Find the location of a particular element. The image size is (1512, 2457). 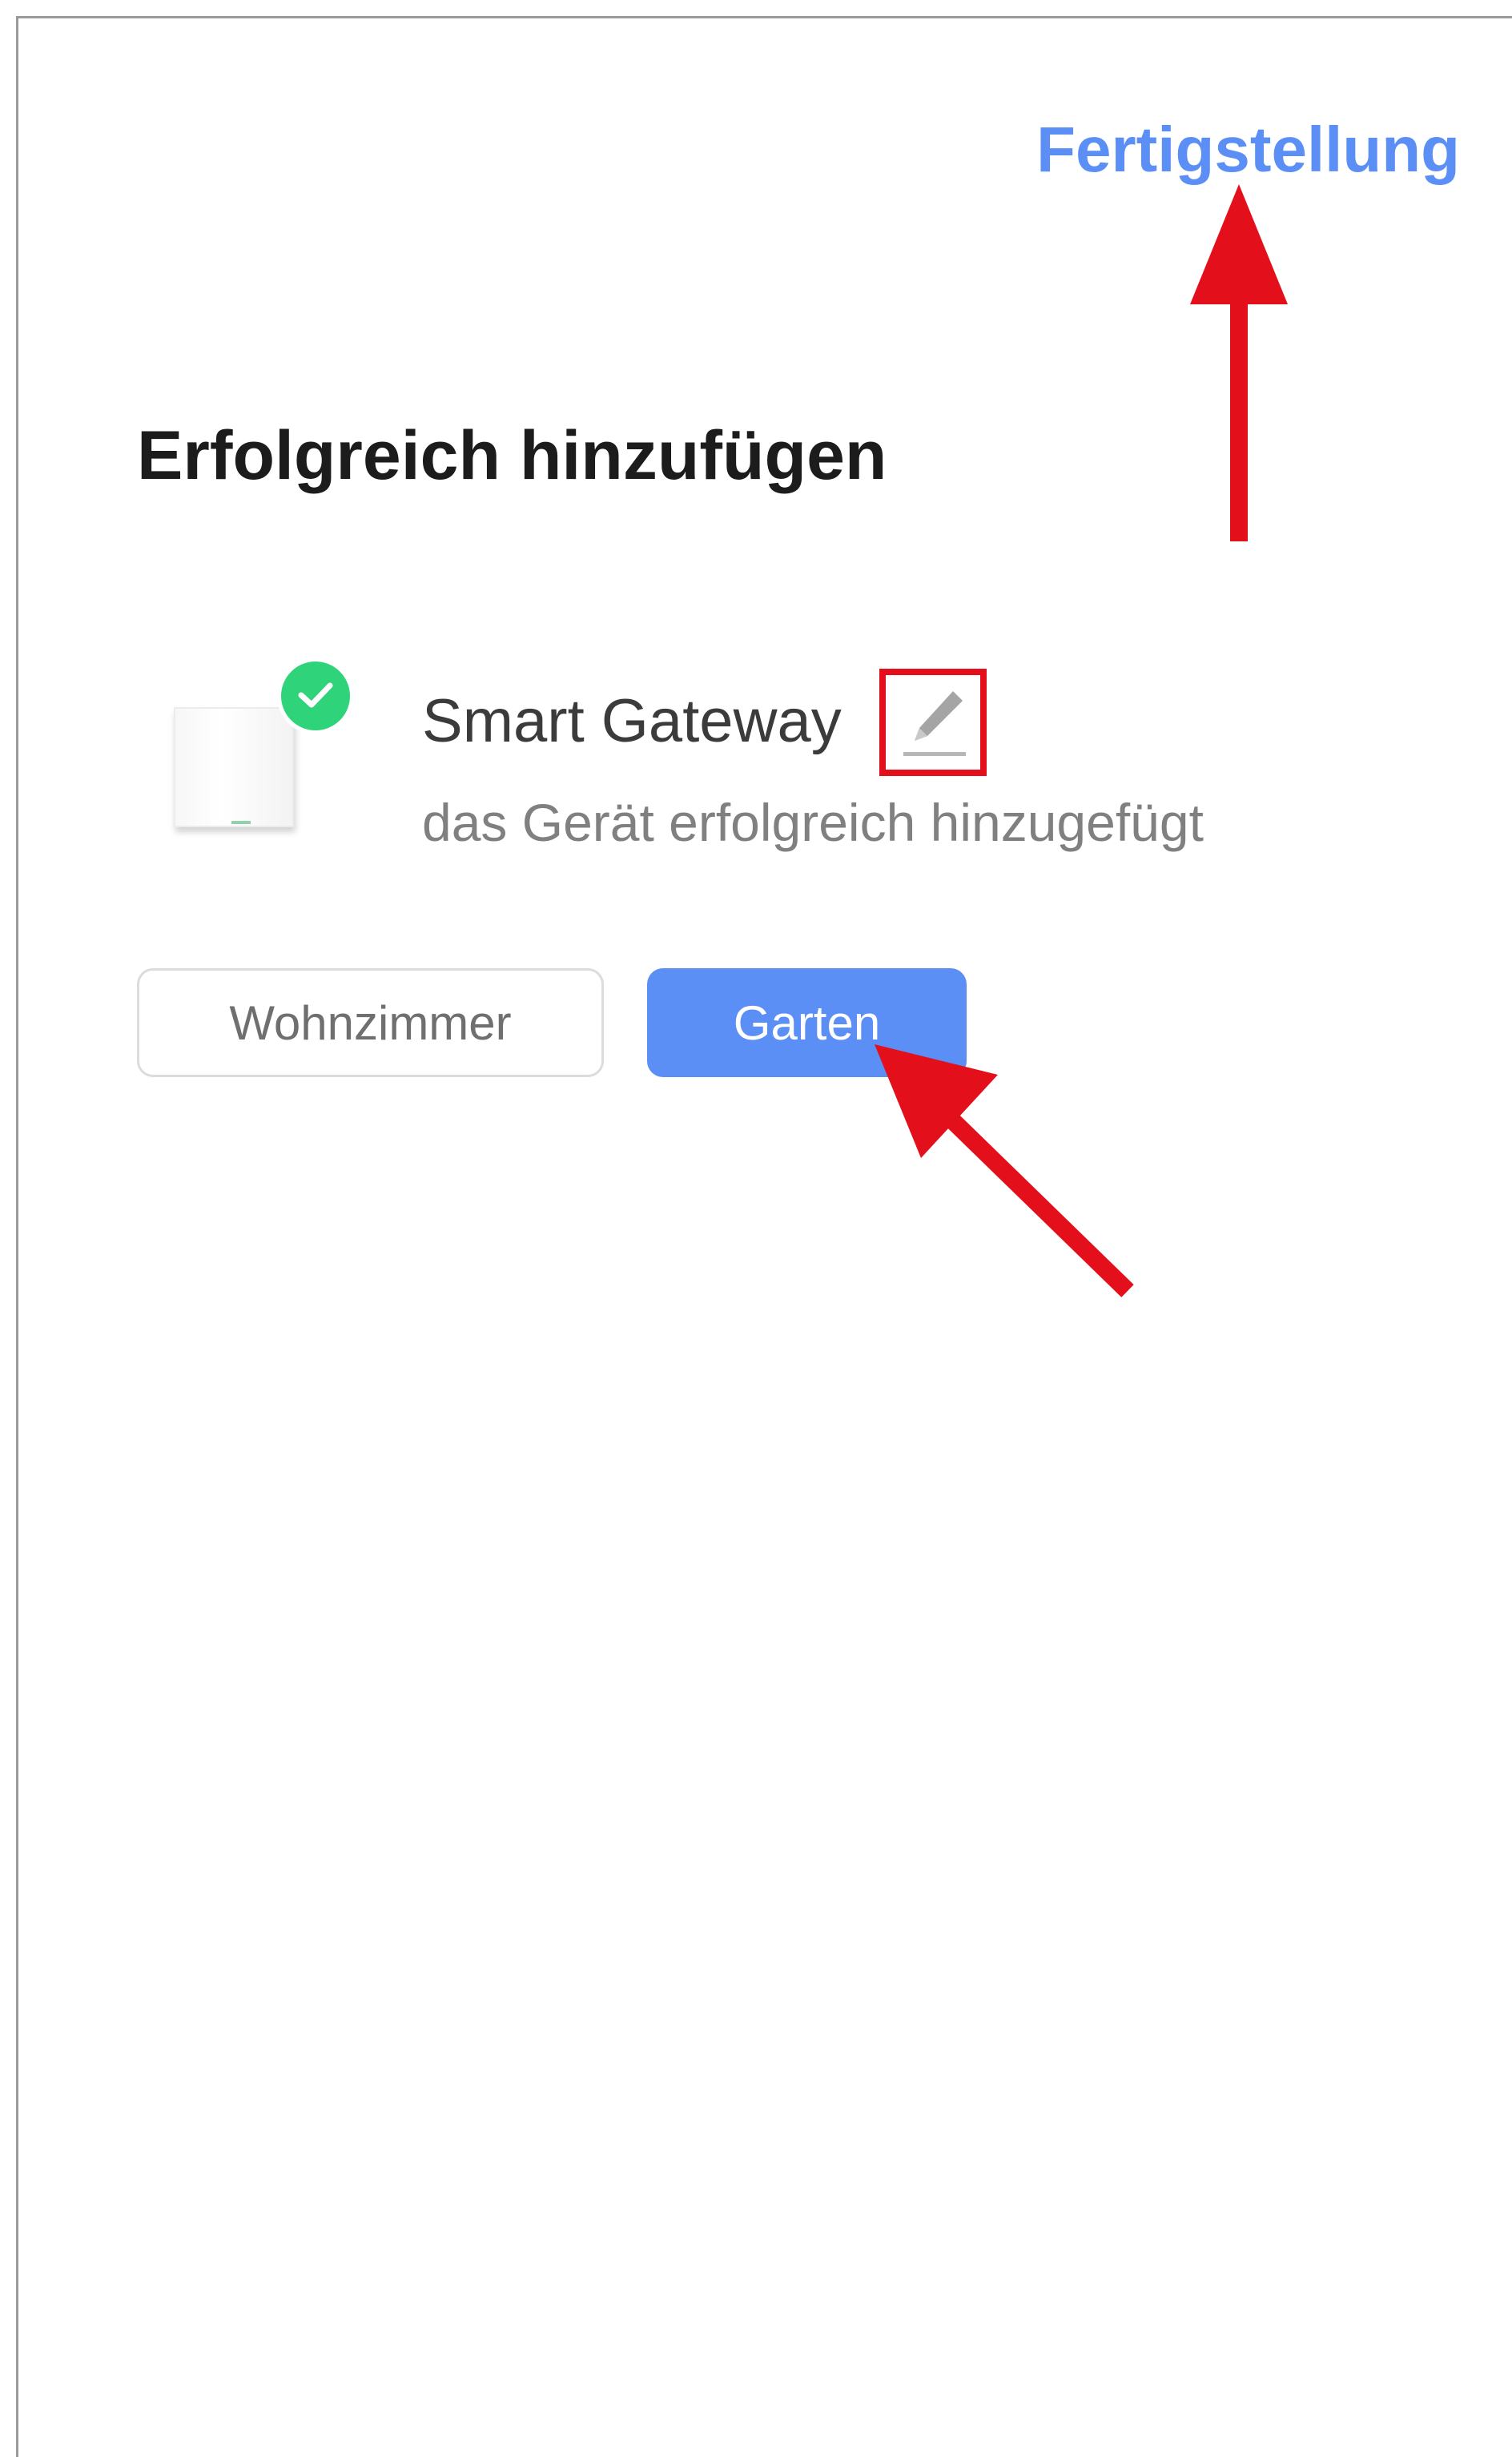

device-name: Smart Gateway is located at coordinates (632, 721).